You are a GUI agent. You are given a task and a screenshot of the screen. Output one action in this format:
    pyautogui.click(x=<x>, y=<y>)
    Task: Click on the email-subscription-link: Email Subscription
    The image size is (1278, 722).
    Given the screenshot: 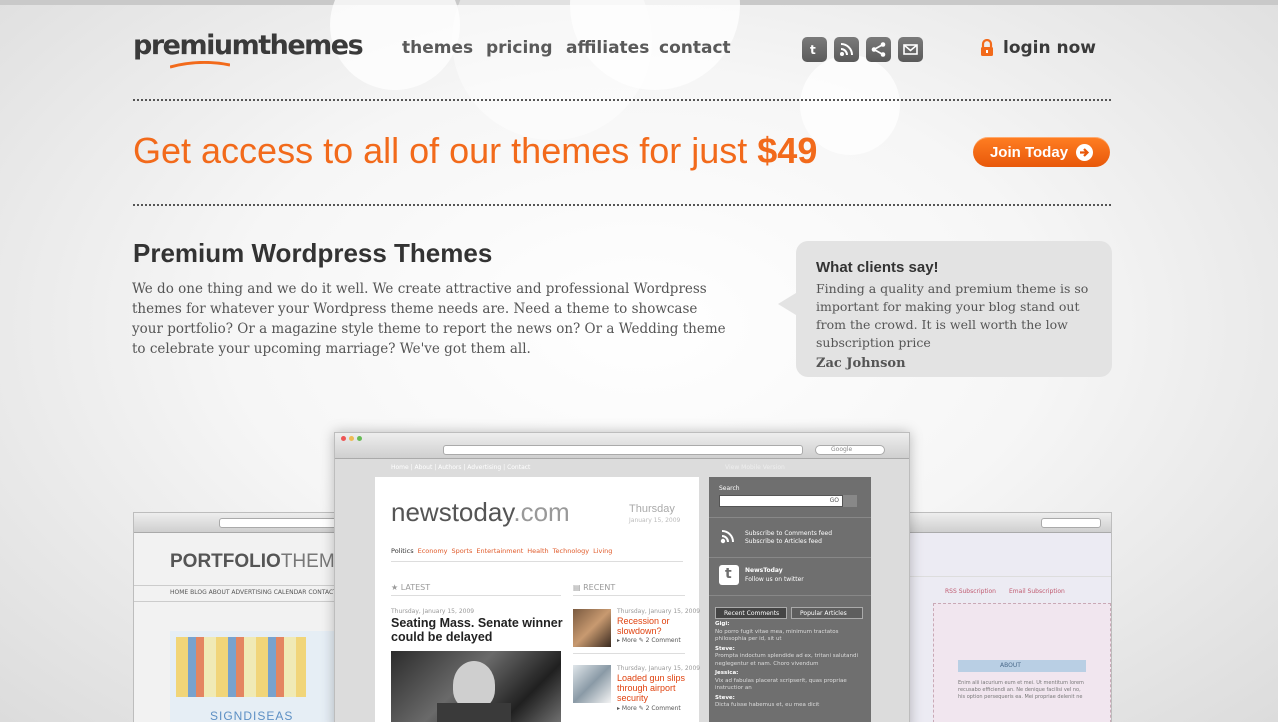 What is the action you would take?
    pyautogui.click(x=1037, y=591)
    